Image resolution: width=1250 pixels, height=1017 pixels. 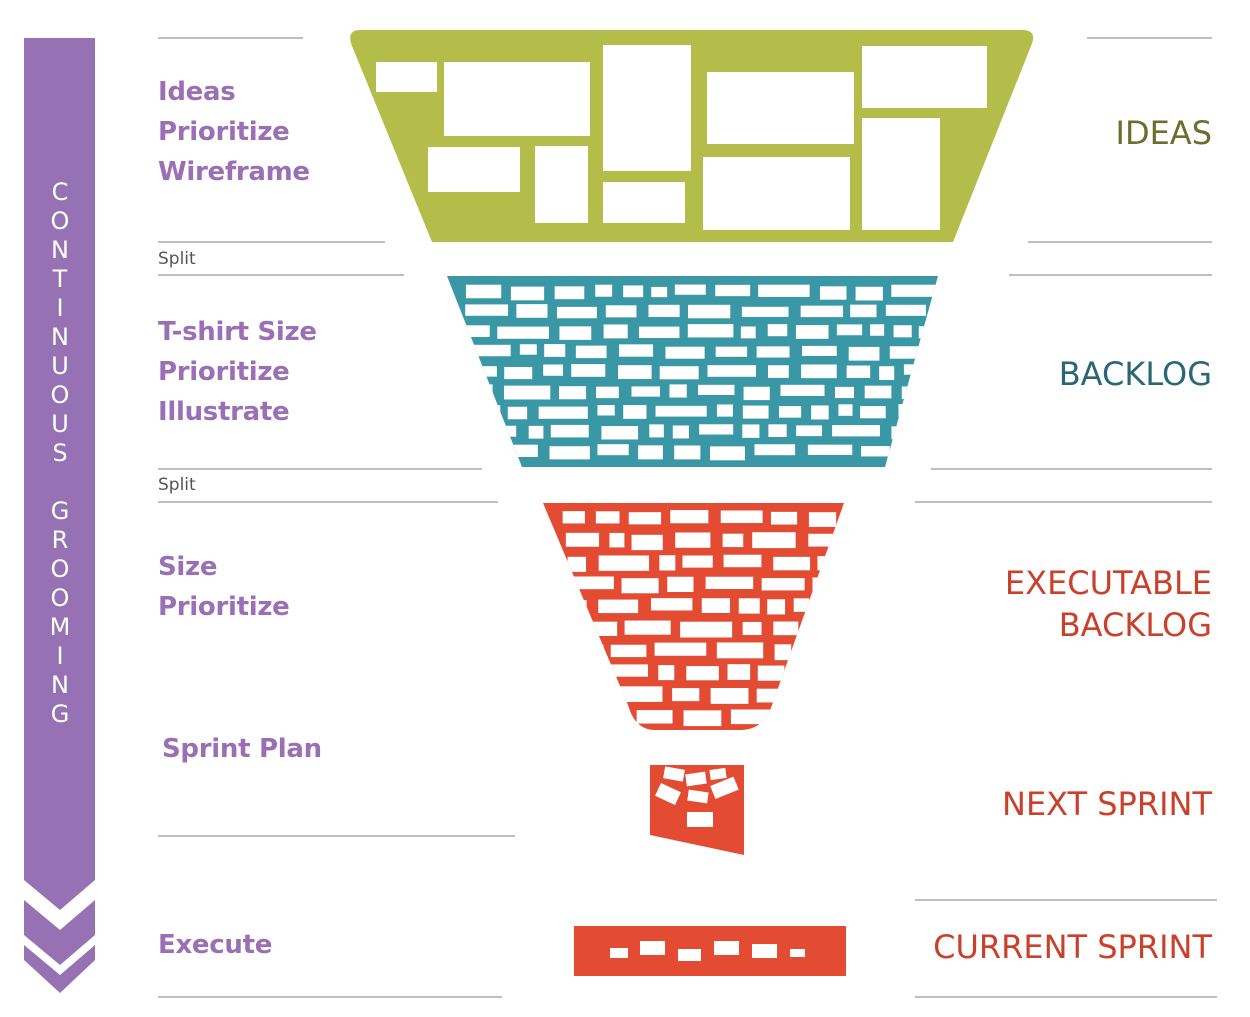 What do you see at coordinates (224, 607) in the screenshot?
I see `activity: Prioritize` at bounding box center [224, 607].